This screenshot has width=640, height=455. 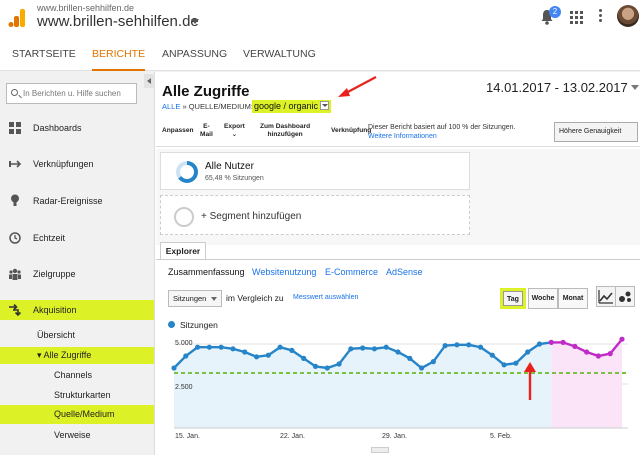 What do you see at coordinates (56, 335) in the screenshot?
I see `sidebar-subitem-label: Übersicht` at bounding box center [56, 335].